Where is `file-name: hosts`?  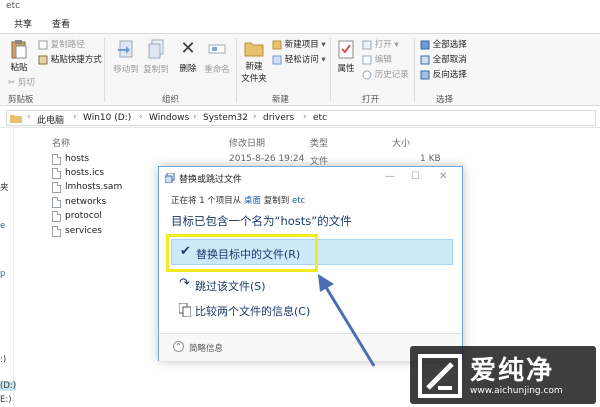
file-name: hosts is located at coordinates (77, 159).